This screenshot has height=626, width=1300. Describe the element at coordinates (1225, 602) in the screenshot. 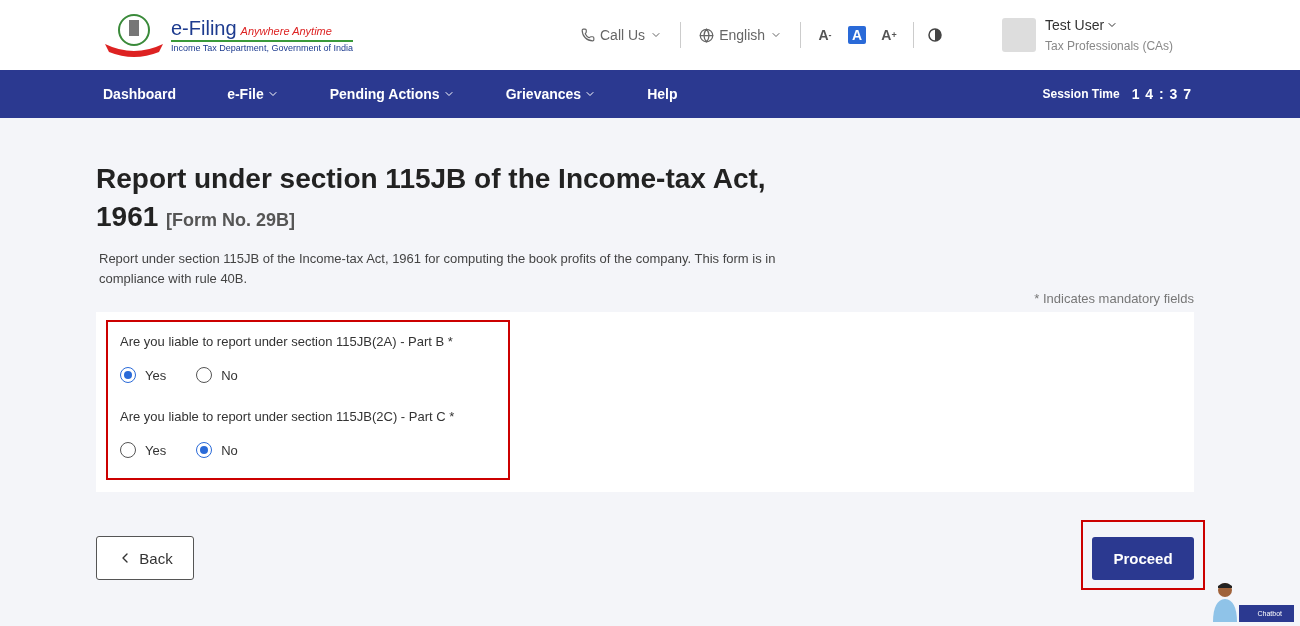

I see `chatbot-figure-icon` at that location.